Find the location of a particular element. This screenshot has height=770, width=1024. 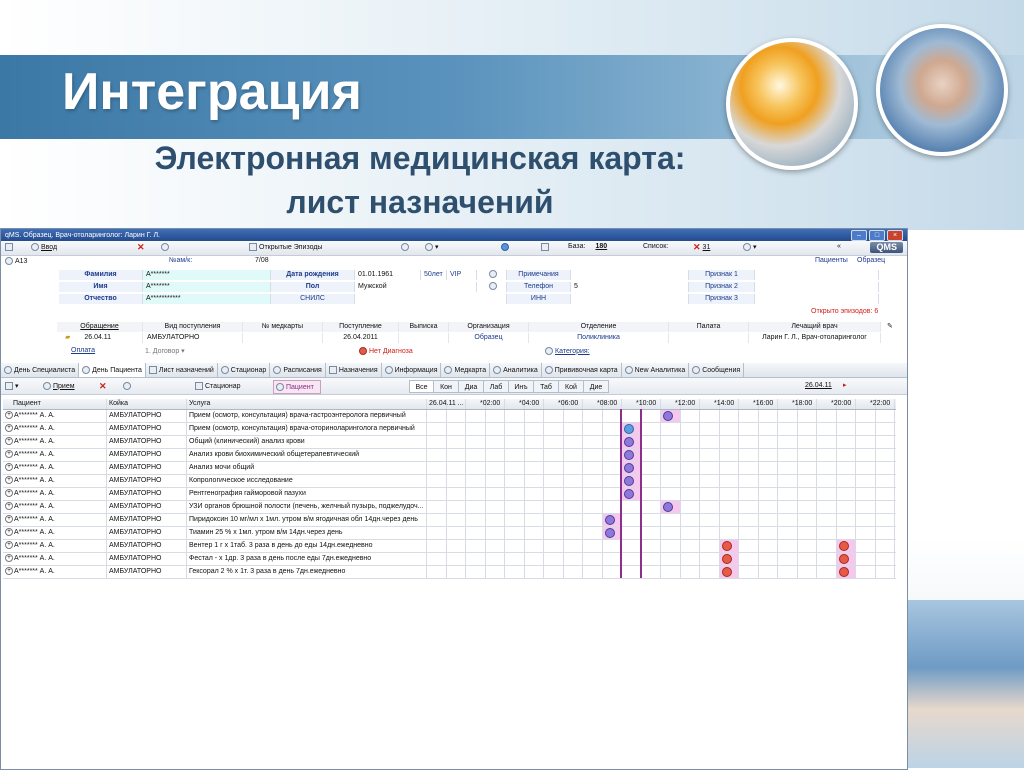

clock-icon is located at coordinates (429, 247).